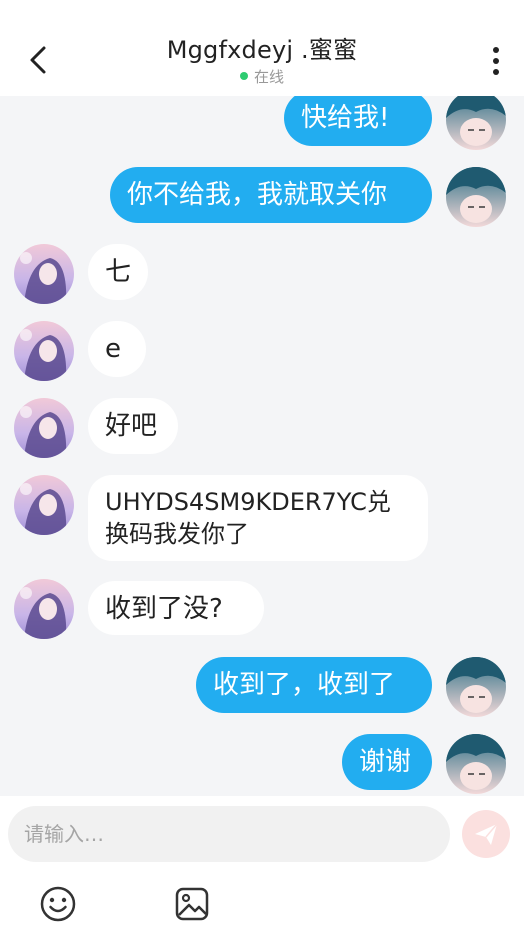 The height and width of the screenshot is (950, 524). I want to click on online-status: 在线, so click(262, 76).